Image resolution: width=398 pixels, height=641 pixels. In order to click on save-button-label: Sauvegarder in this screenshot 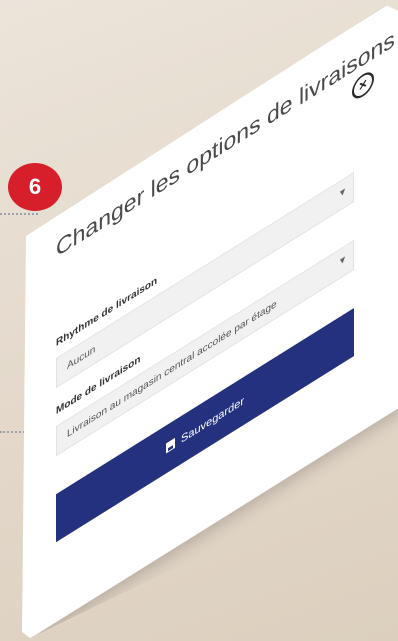, I will do `click(212, 420)`.